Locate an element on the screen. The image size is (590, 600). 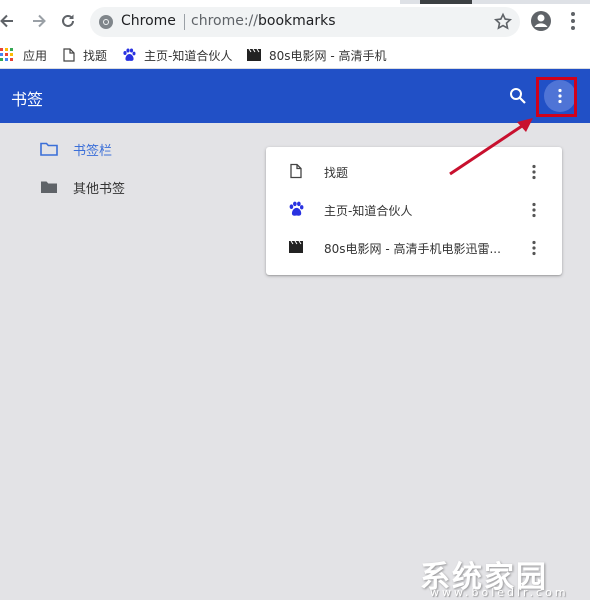
bookmark-80s: 80s电影网 - 高清手机 is located at coordinates (316, 55).